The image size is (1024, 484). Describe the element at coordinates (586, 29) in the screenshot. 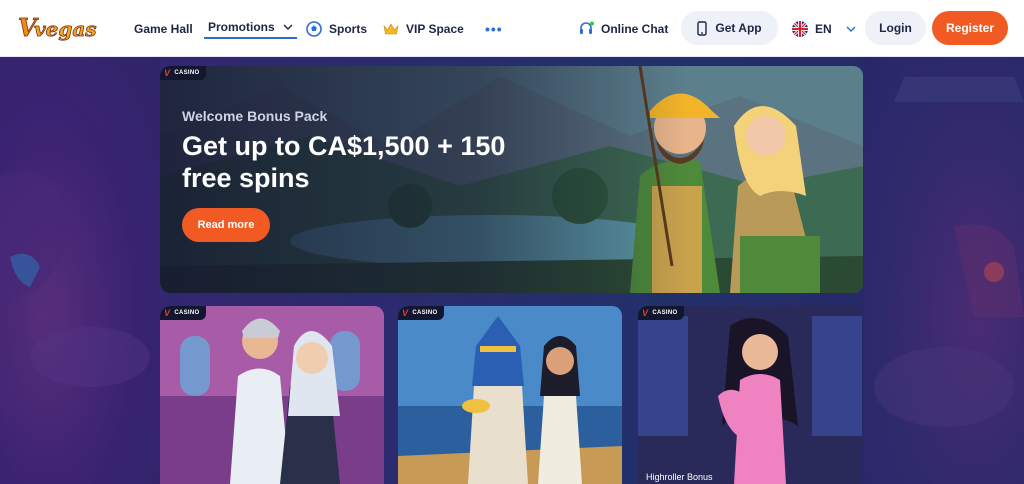

I see `headset-icon` at that location.